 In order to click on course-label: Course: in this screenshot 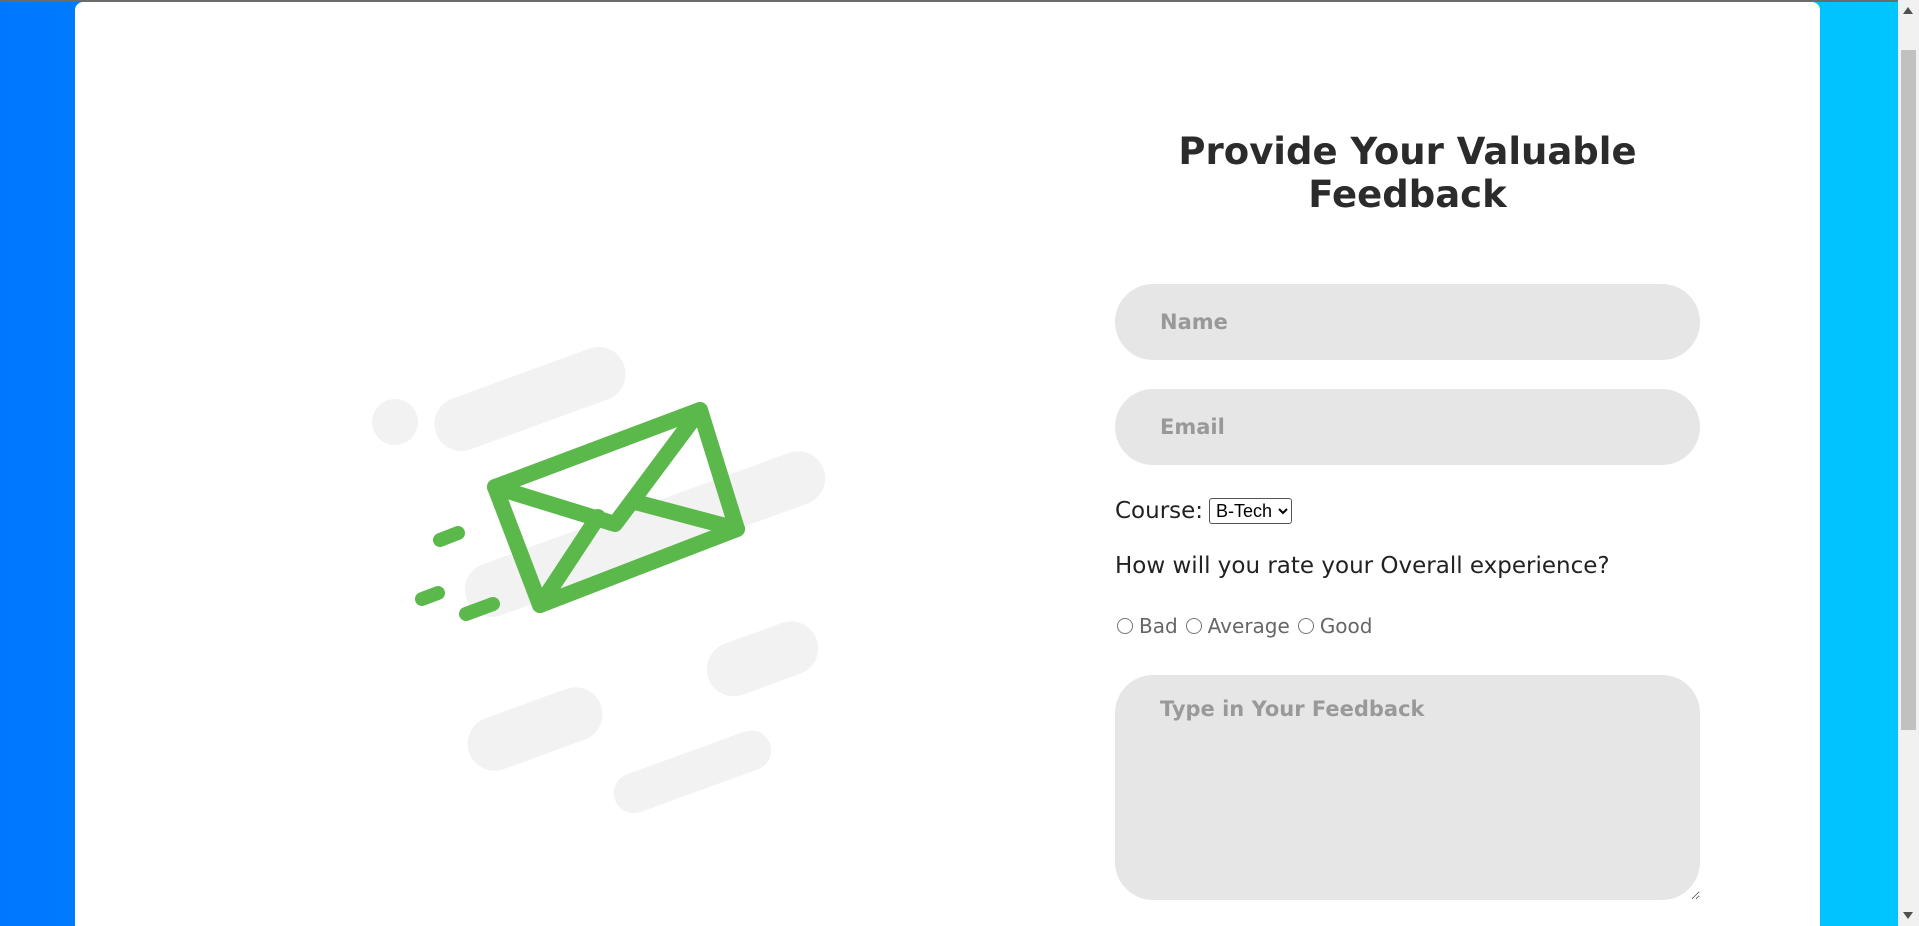, I will do `click(1159, 511)`.